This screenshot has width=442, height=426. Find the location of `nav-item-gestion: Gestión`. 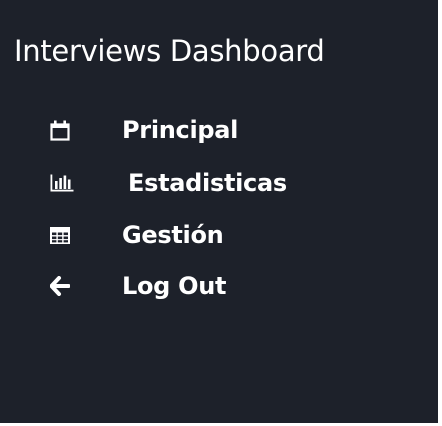

nav-item-gestion: Gestión is located at coordinates (219, 235).